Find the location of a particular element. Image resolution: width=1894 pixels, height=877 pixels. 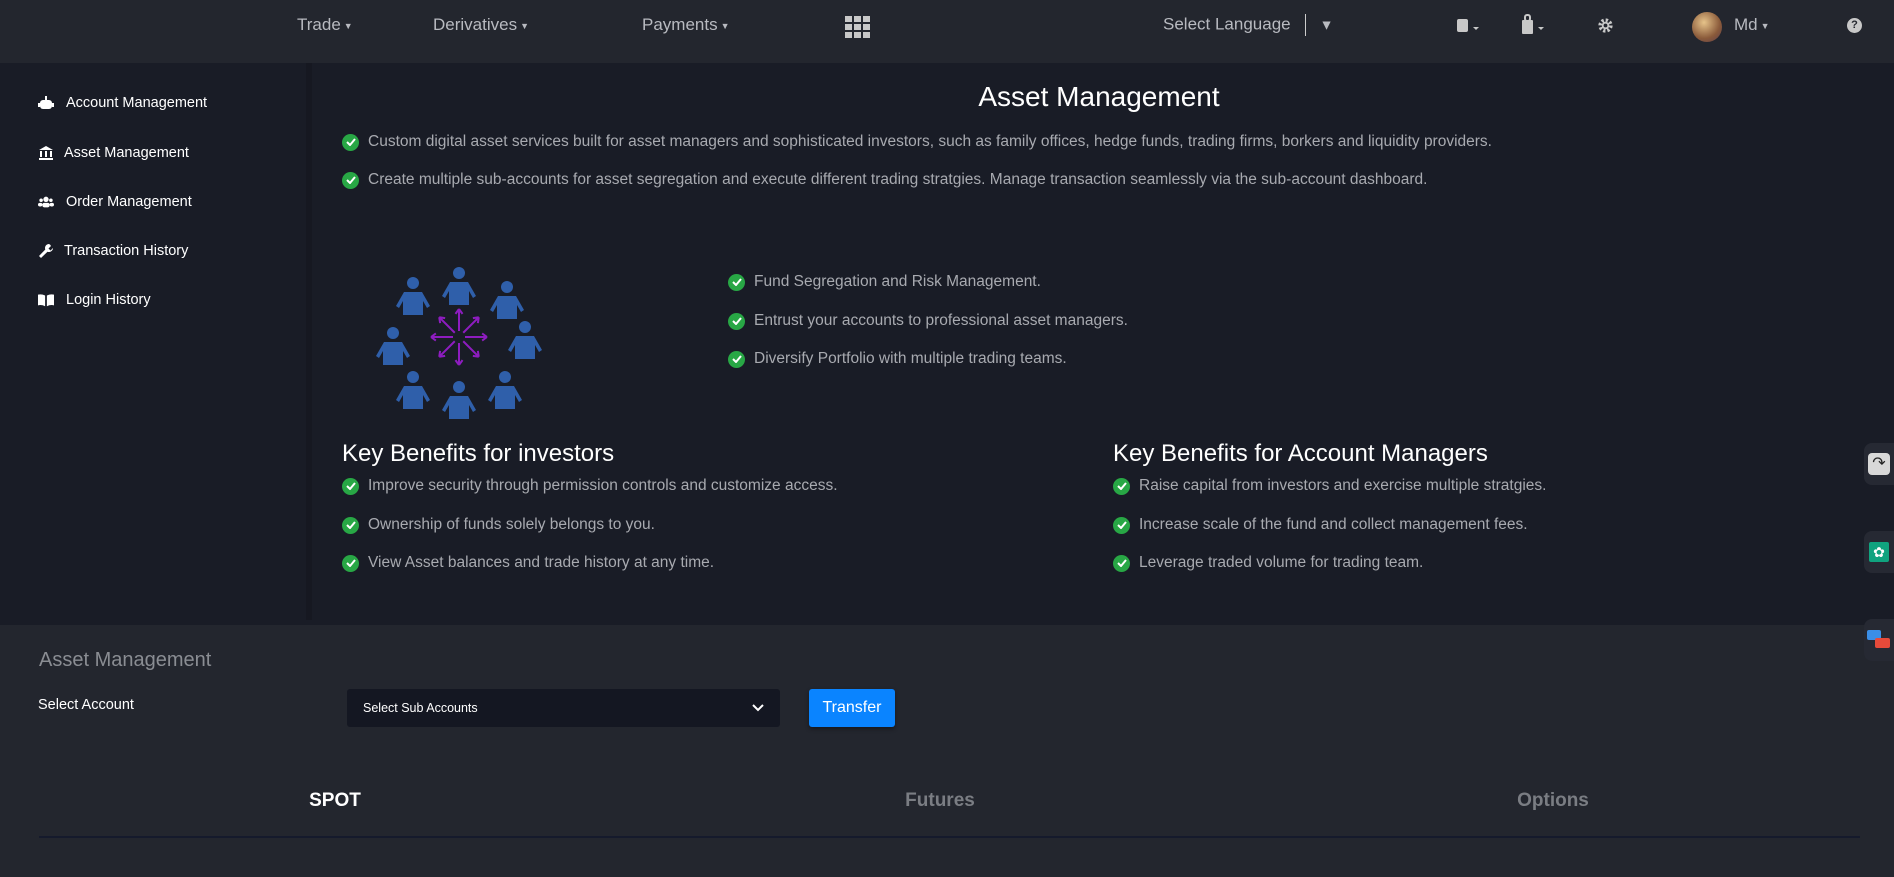

page-title: Asset Management is located at coordinates (1099, 96).